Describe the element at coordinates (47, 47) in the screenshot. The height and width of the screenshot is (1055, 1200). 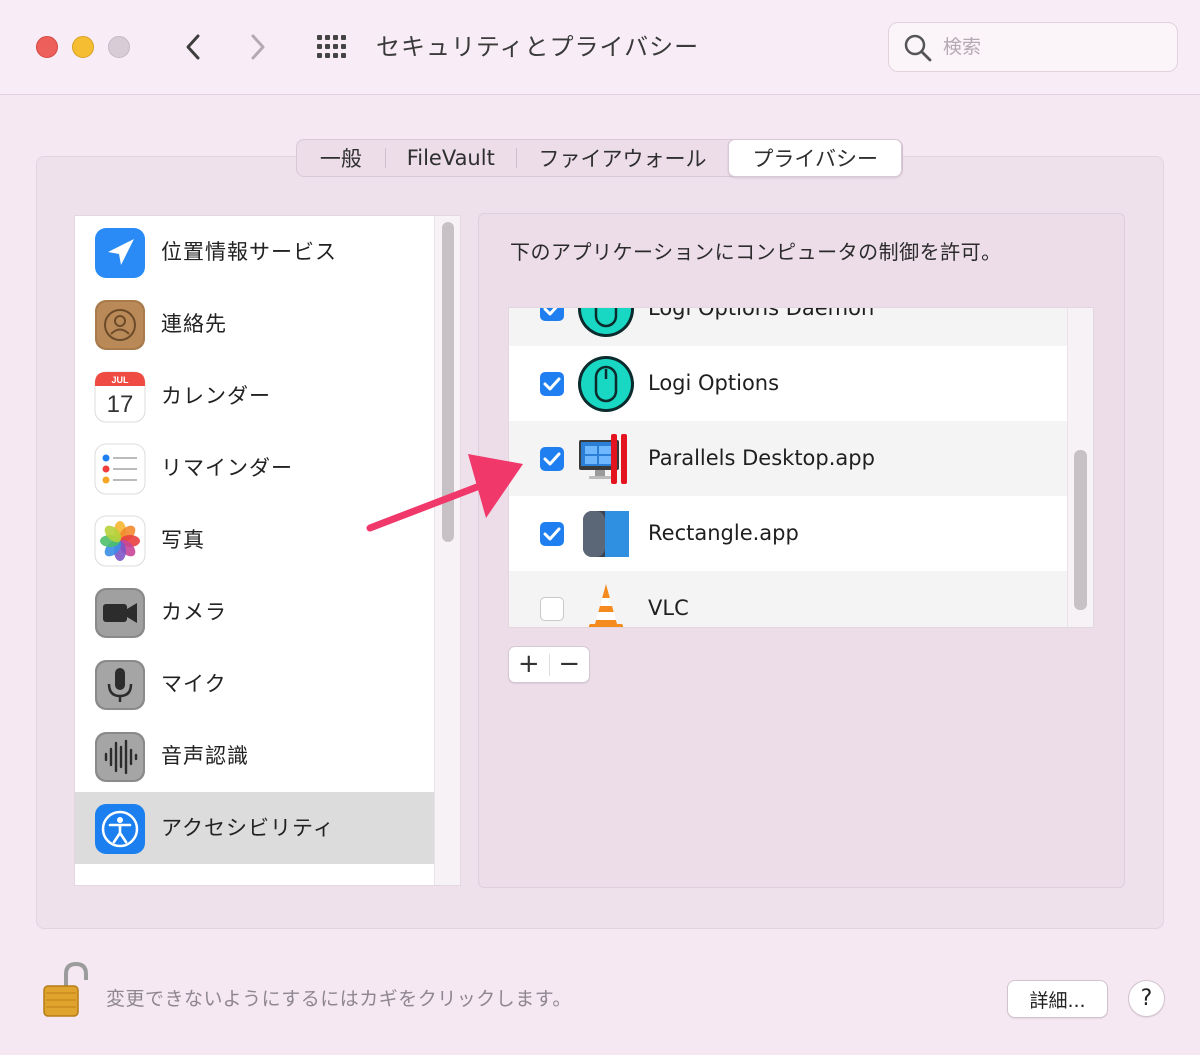
I see `close-window-button` at that location.